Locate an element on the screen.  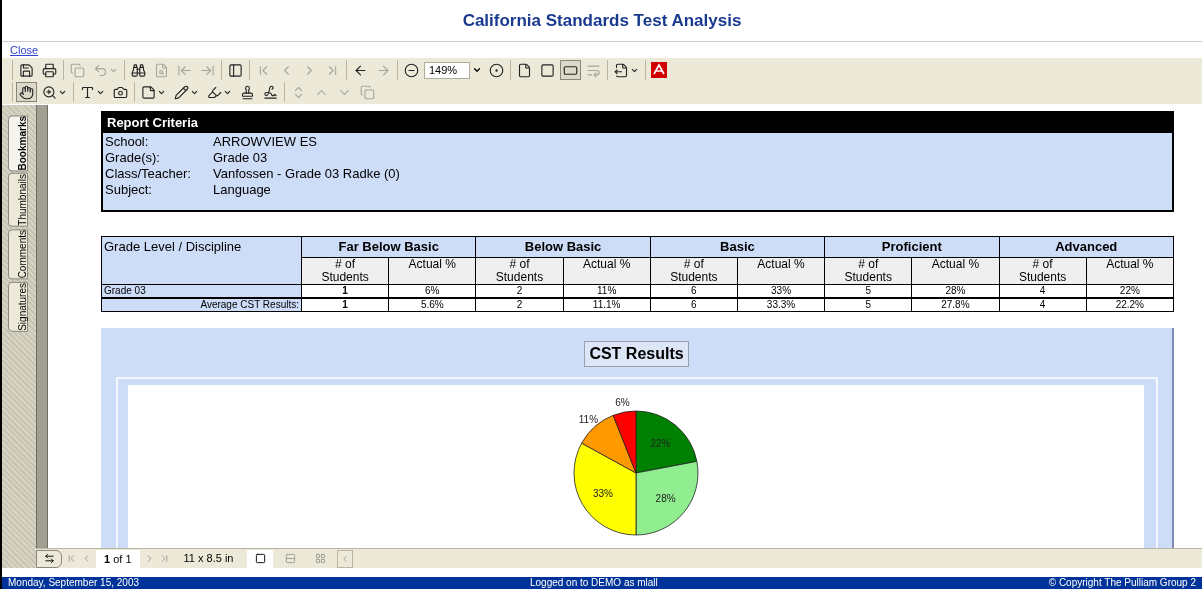
single-page-icon is located at coordinates (260, 558).